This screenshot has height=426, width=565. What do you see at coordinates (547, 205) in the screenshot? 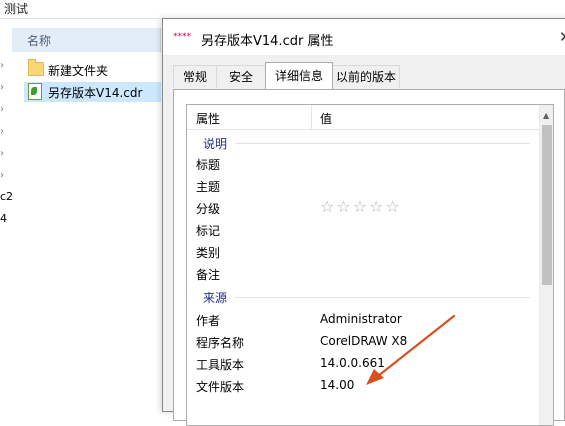
I see `scrollbar-thumb` at bounding box center [547, 205].